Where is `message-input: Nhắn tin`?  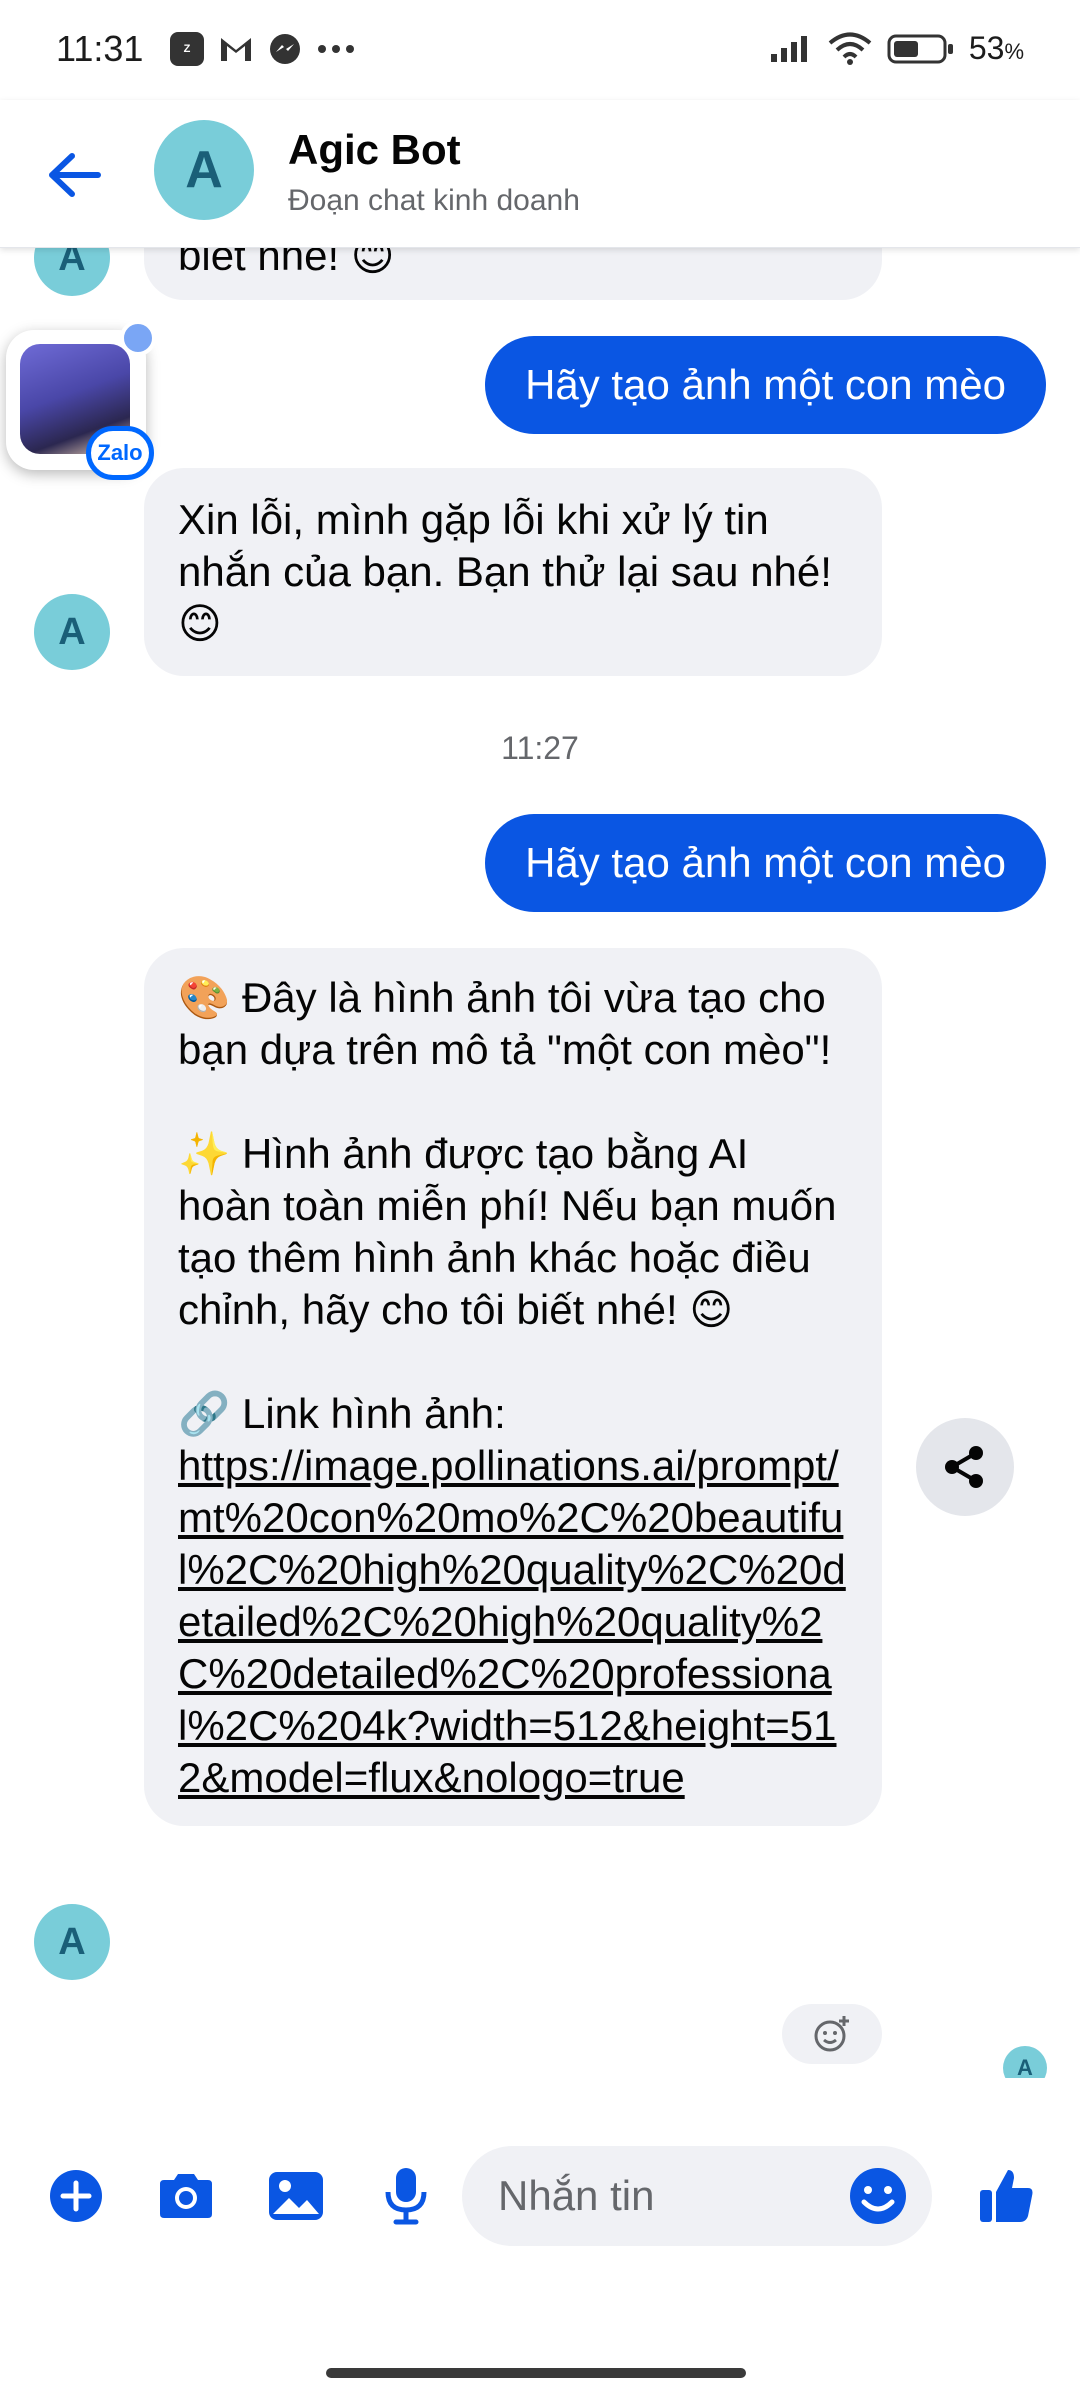
message-input: Nhắn tin is located at coordinates (697, 2196).